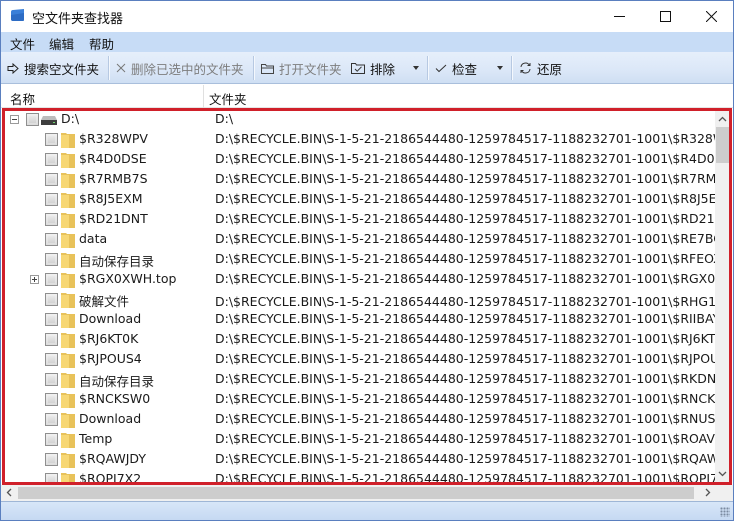 Image resolution: width=734 pixels, height=521 pixels. What do you see at coordinates (110, 318) in the screenshot?
I see `row-name: Download` at bounding box center [110, 318].